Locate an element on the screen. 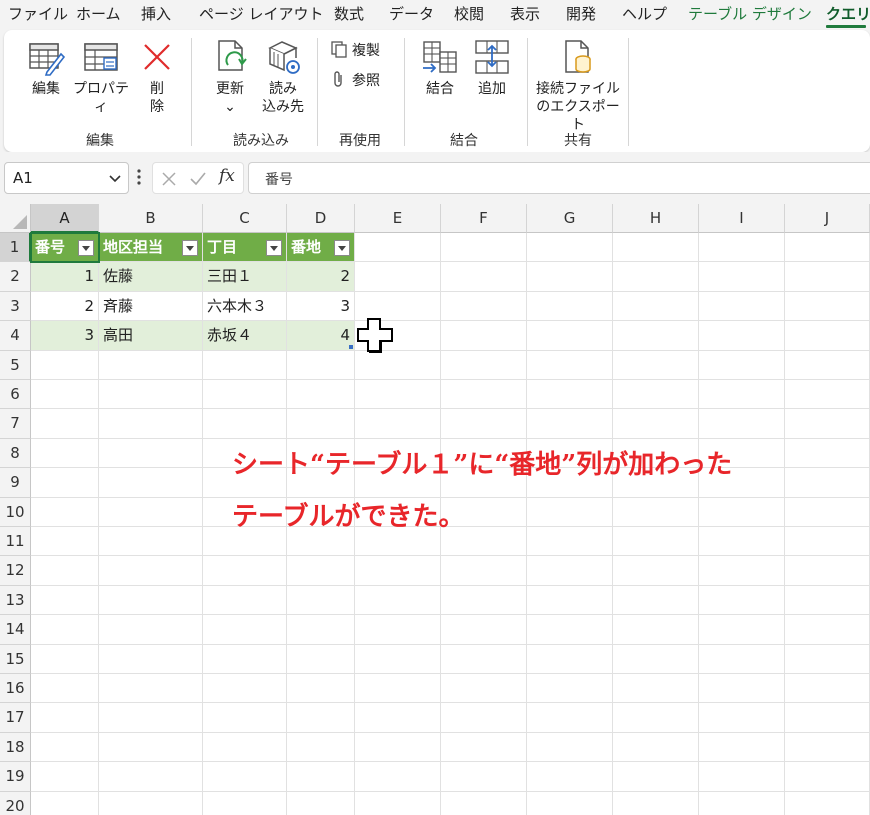 This screenshot has width=870, height=815. load-to-button: 読み 込み先 is located at coordinates (283, 77).